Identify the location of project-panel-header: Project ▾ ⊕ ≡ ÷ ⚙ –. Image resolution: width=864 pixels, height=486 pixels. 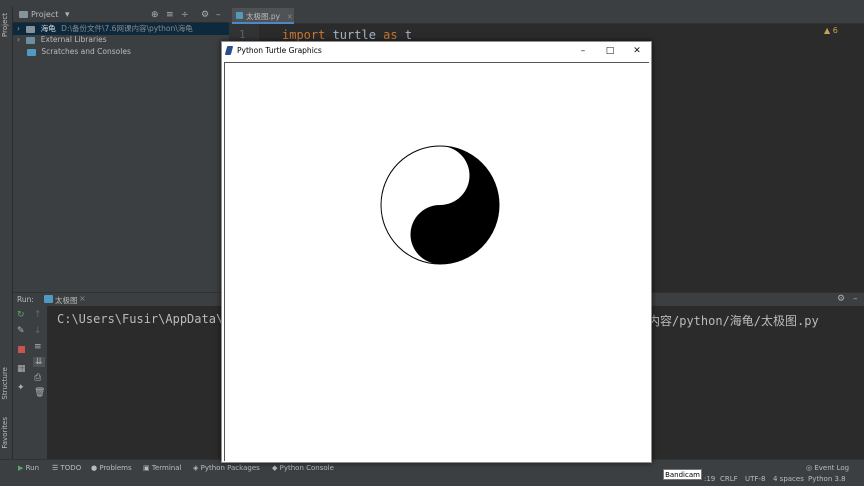
(121, 15).